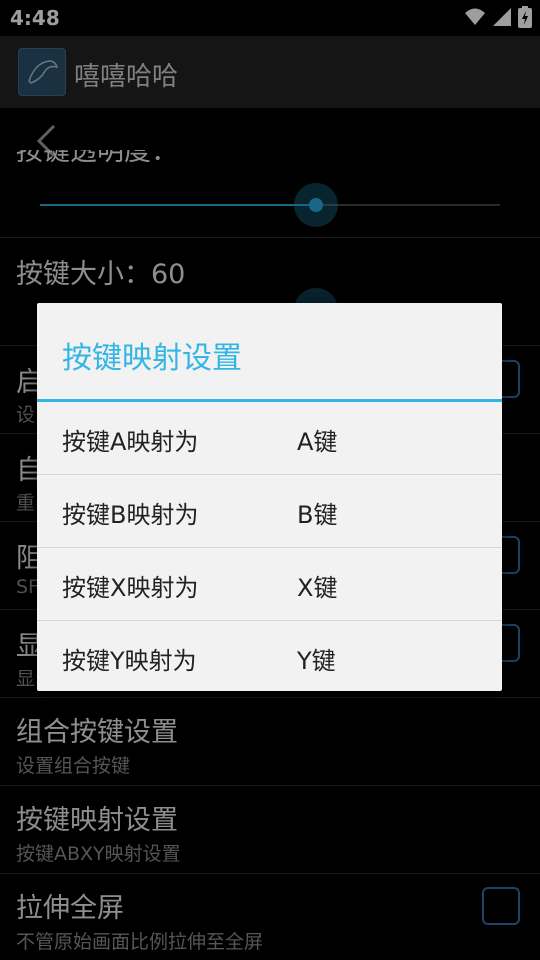 The image size is (540, 960). Describe the element at coordinates (152, 358) in the screenshot. I see `dialog-title: 按键映射设置` at that location.